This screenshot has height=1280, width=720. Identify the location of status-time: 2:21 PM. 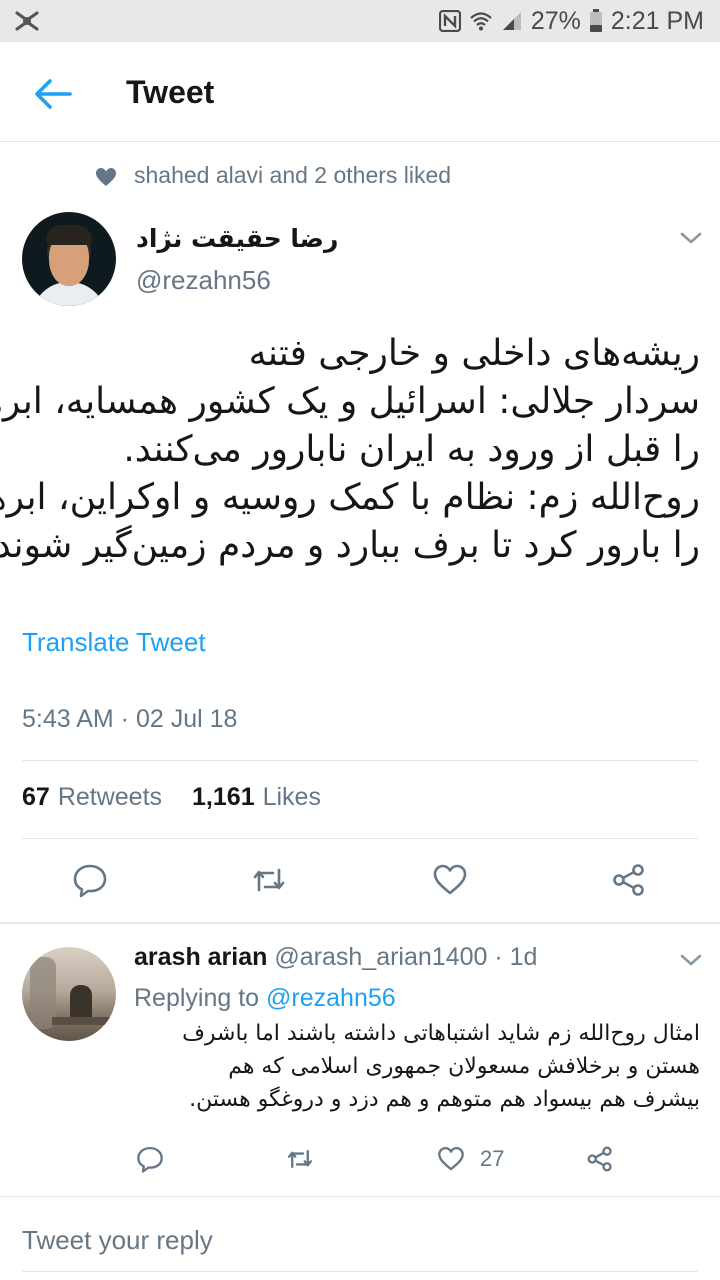
(657, 20).